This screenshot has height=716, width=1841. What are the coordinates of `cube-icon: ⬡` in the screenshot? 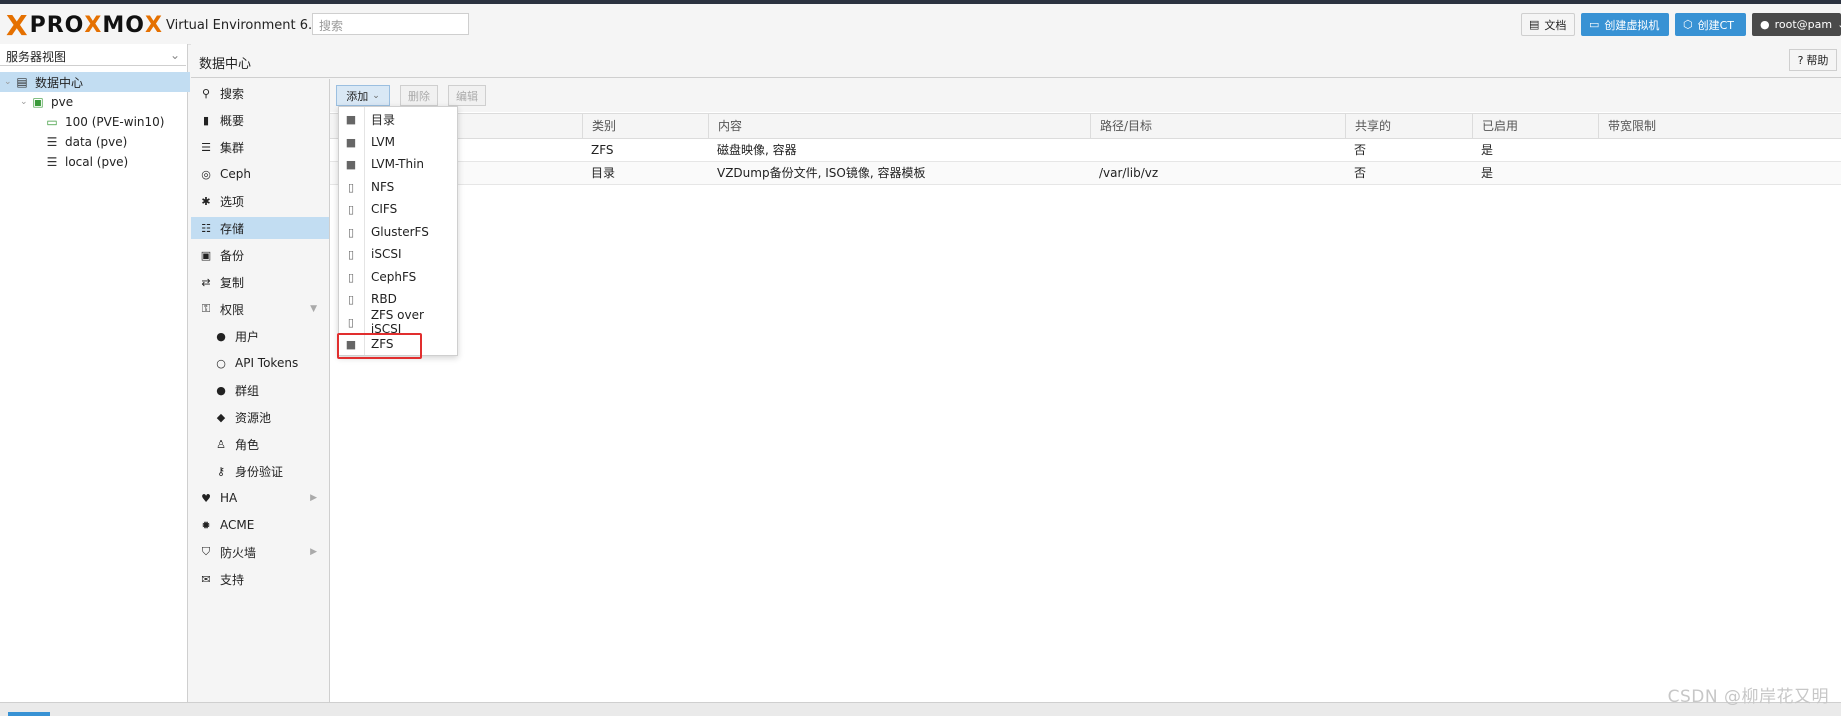 It's located at (1688, 24).